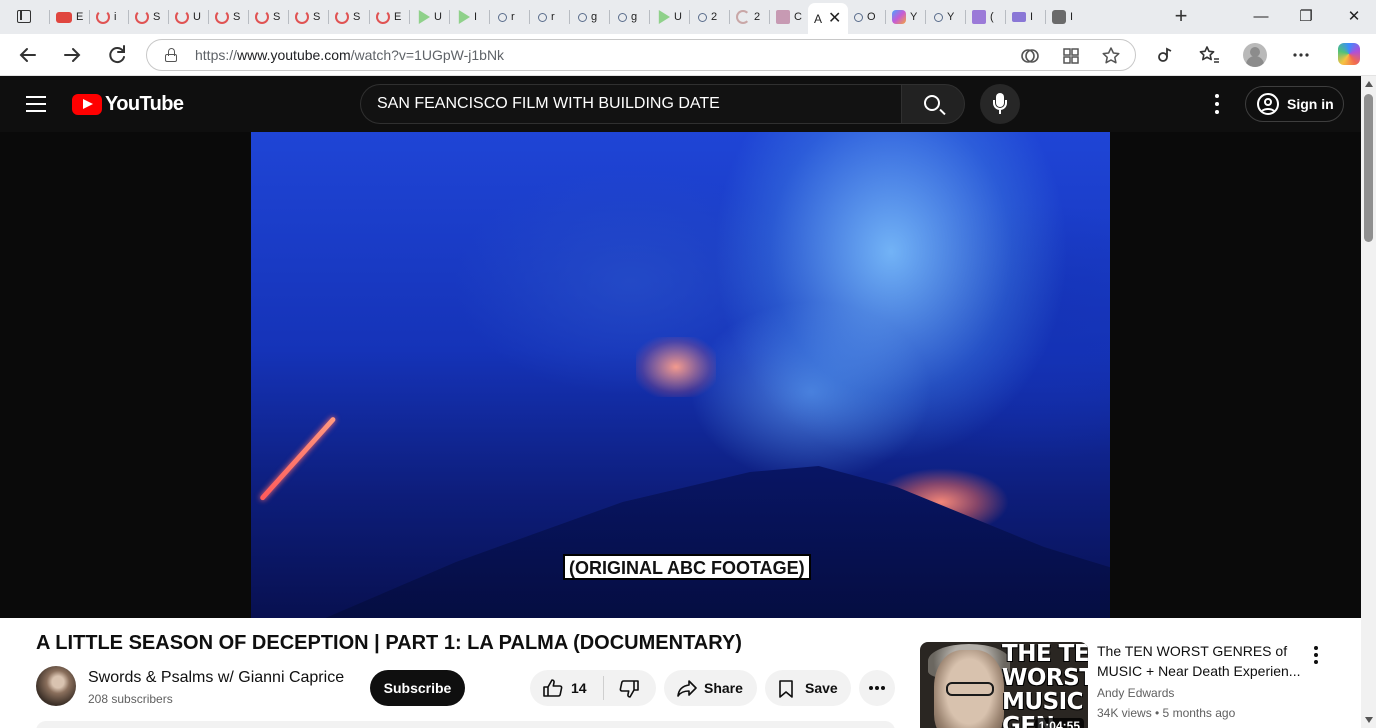  Describe the element at coordinates (970, 689) in the screenshot. I see `thumbnail-glasses` at that location.